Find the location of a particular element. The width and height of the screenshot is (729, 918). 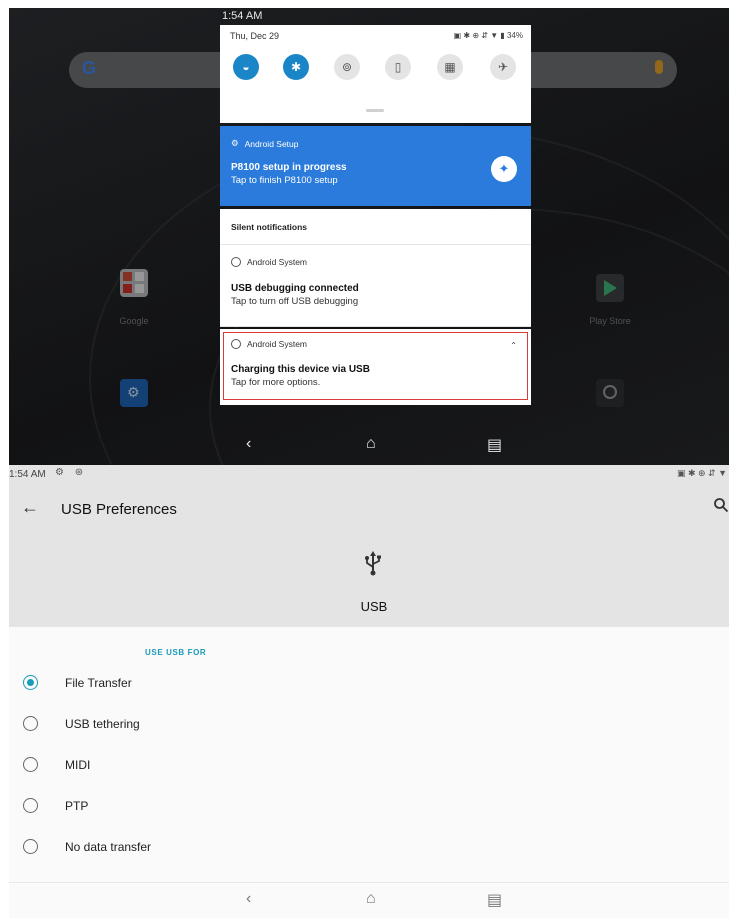

page-title: USB Preferences is located at coordinates (119, 509).